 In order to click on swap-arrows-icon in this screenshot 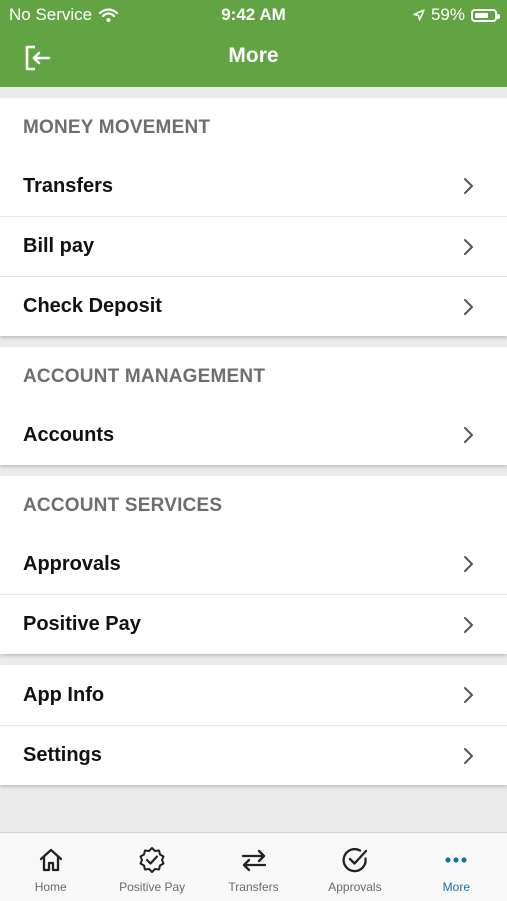, I will do `click(253, 860)`.